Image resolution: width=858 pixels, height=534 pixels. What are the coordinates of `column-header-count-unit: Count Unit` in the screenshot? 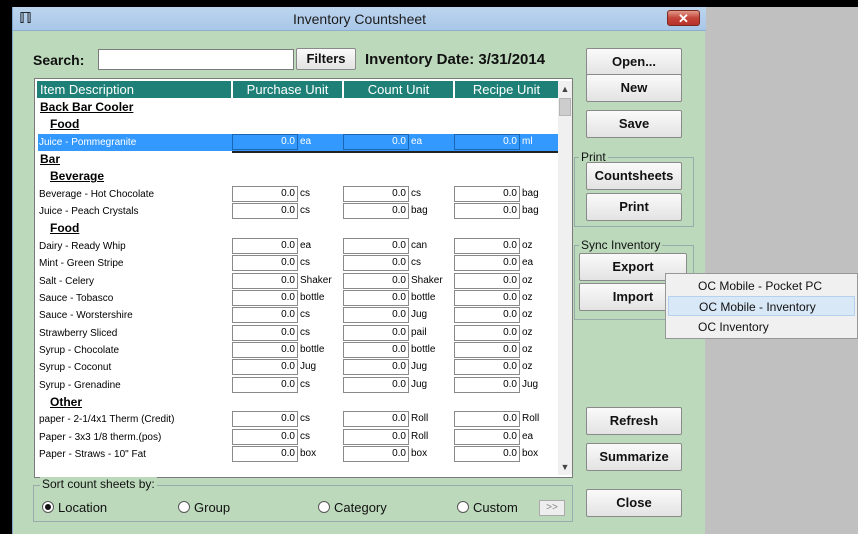 It's located at (399, 89).